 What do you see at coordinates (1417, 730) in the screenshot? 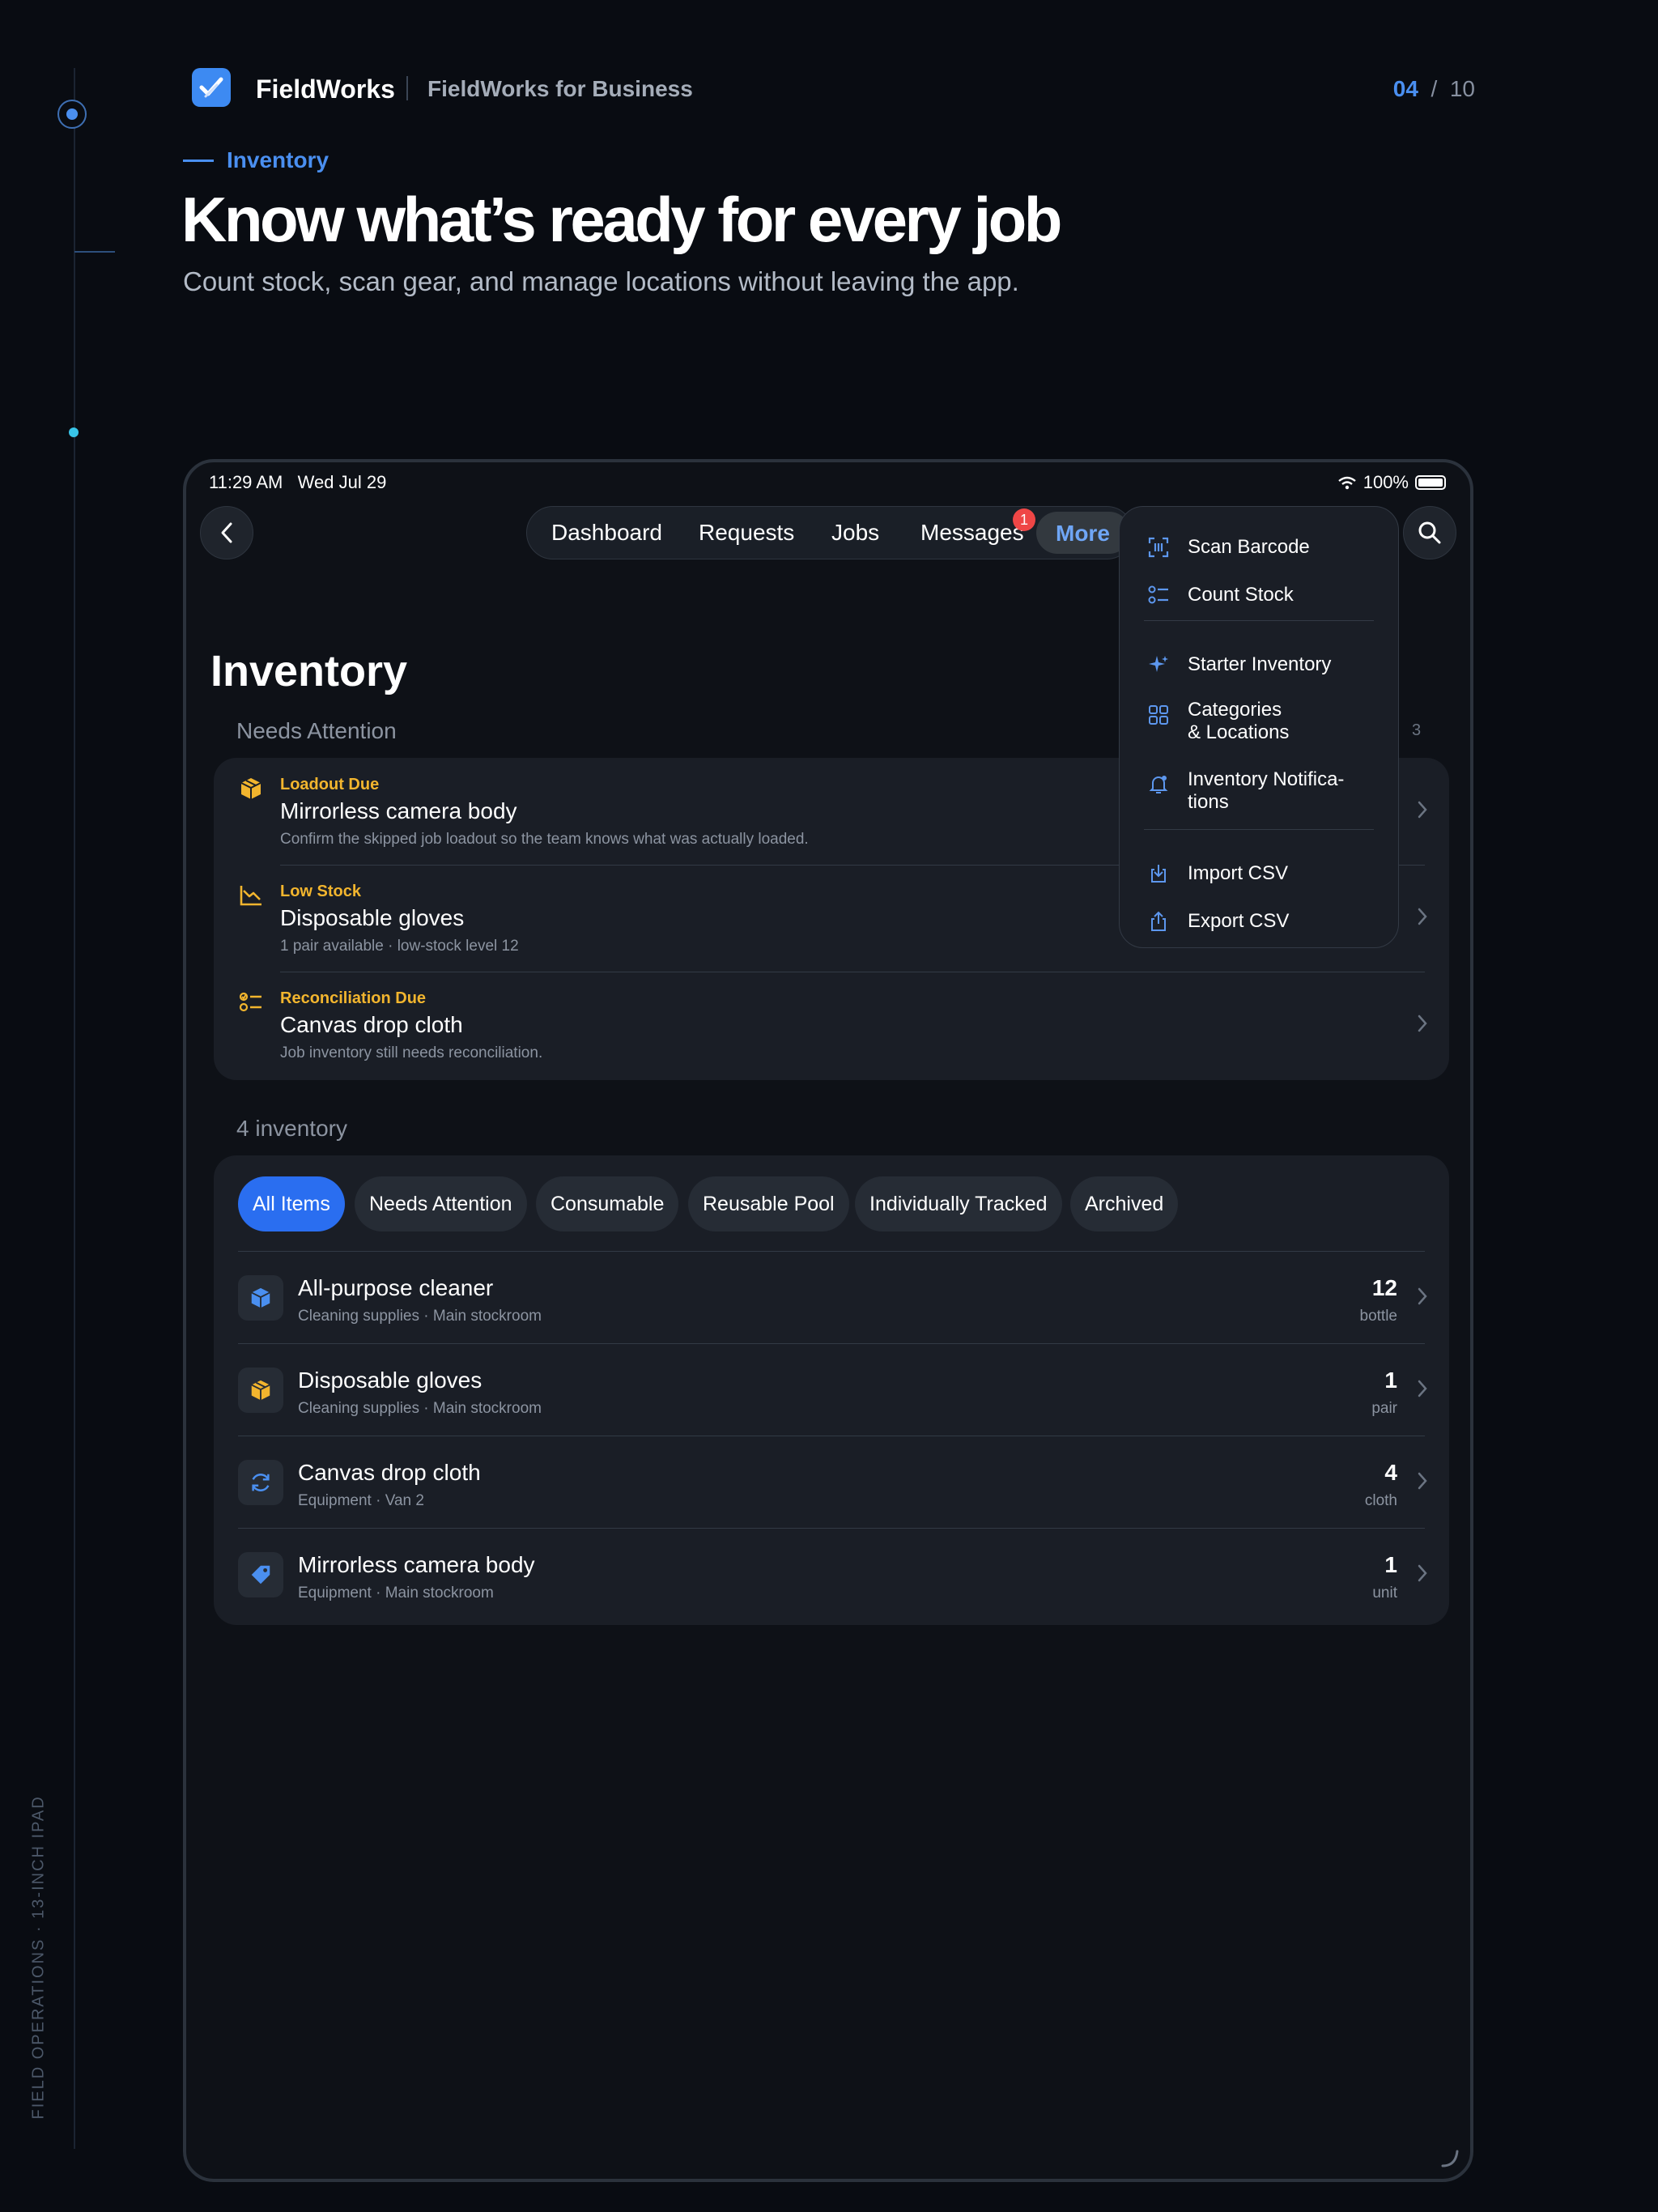
I see `needs-attention-count: 3` at bounding box center [1417, 730].